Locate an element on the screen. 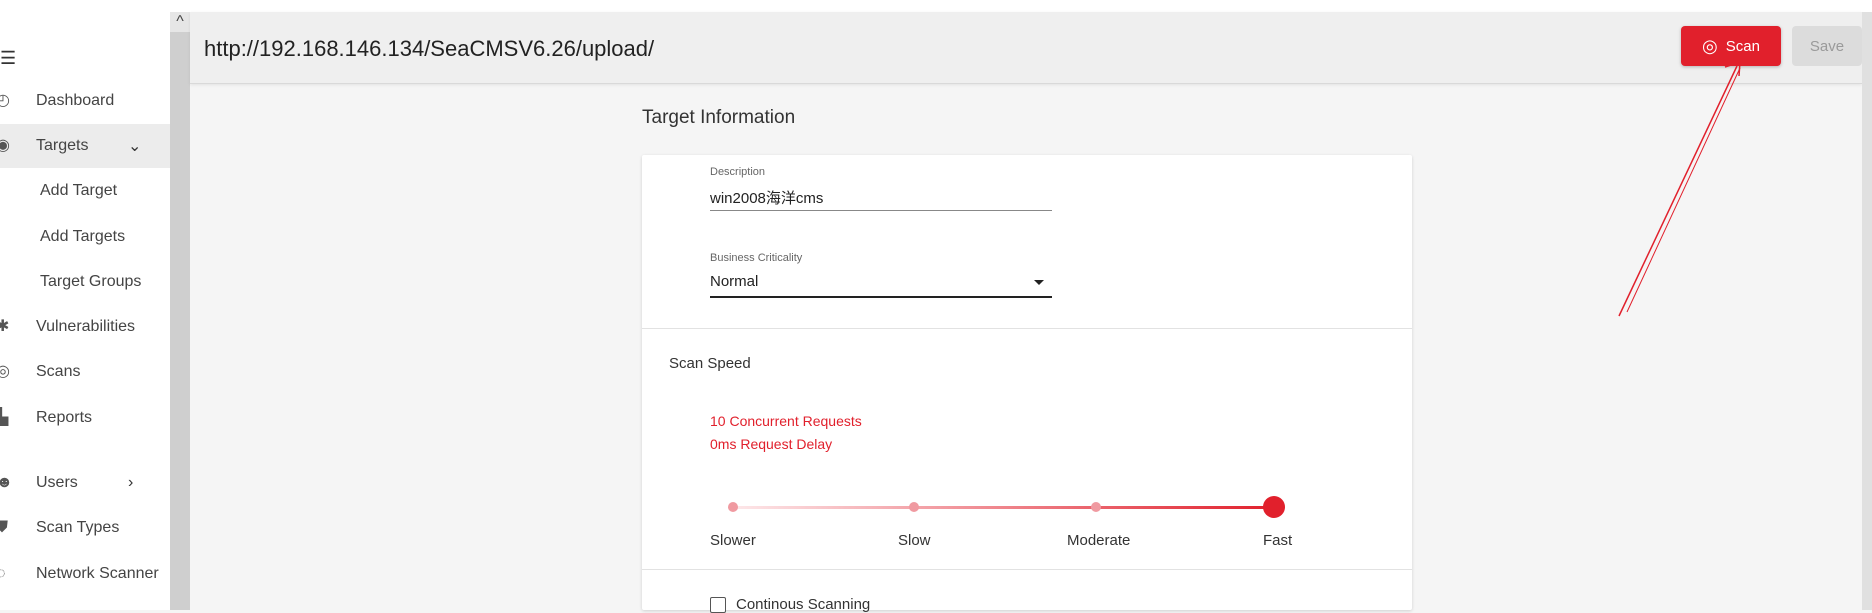 Image resolution: width=1872 pixels, height=613 pixels. sidebar-item-label: Vulnerabilities is located at coordinates (86, 326).